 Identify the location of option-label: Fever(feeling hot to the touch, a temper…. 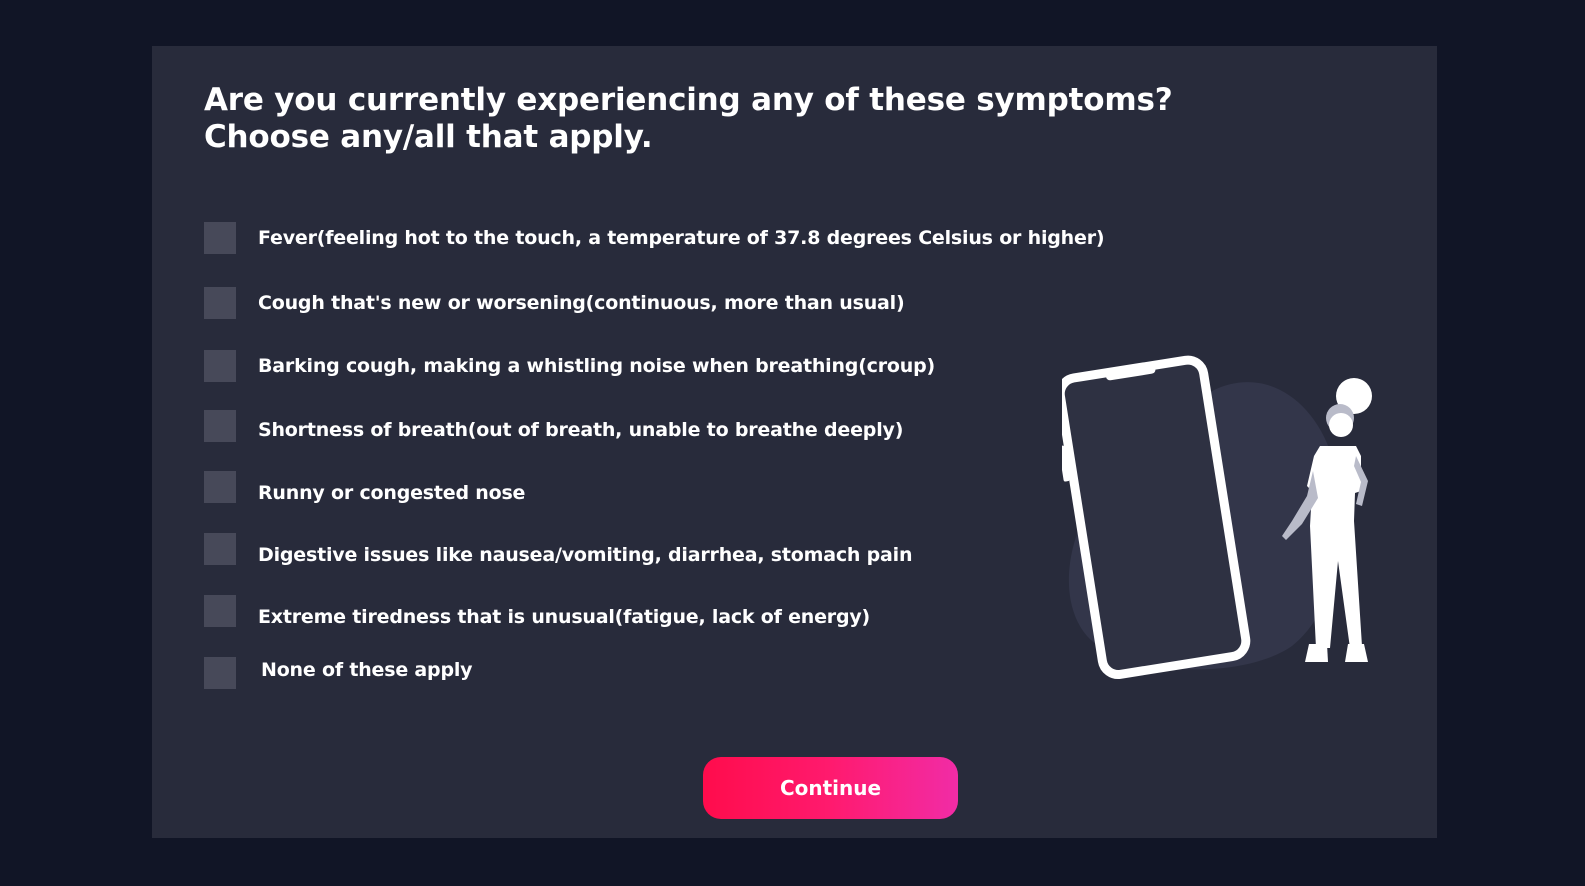
(681, 238).